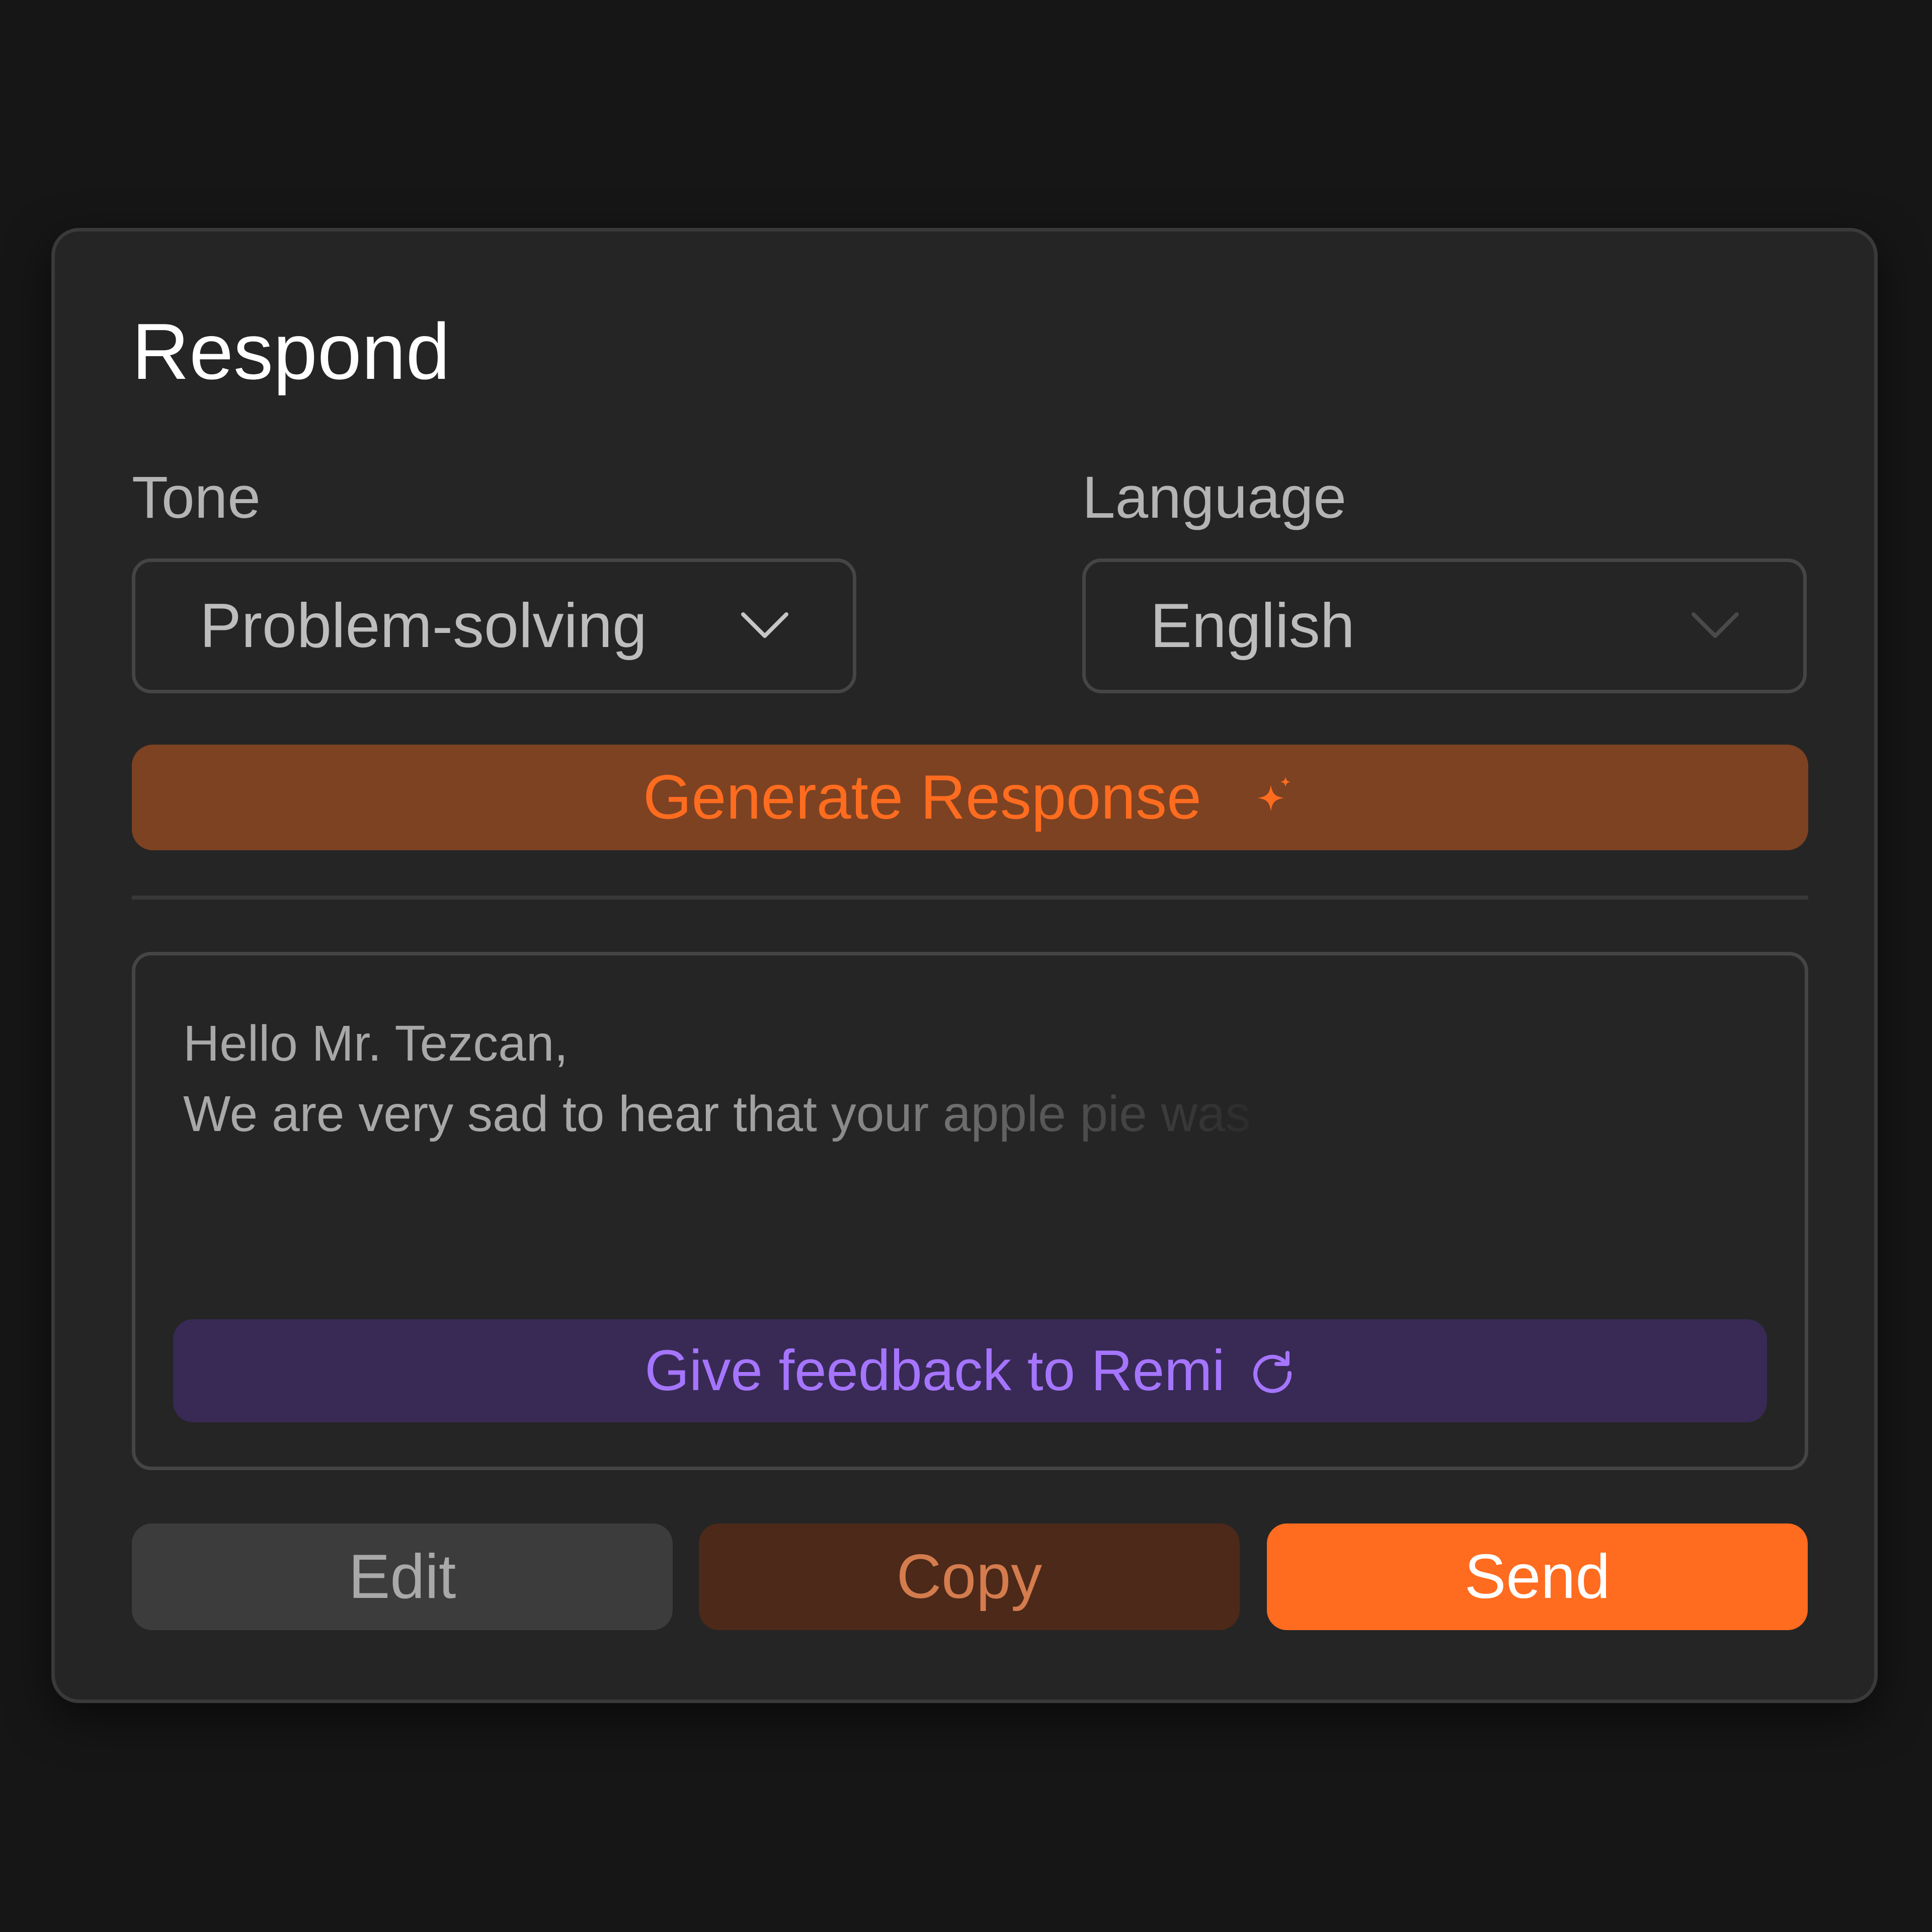 This screenshot has width=1932, height=1932. I want to click on tone-select-value: Problem-solving, so click(424, 626).